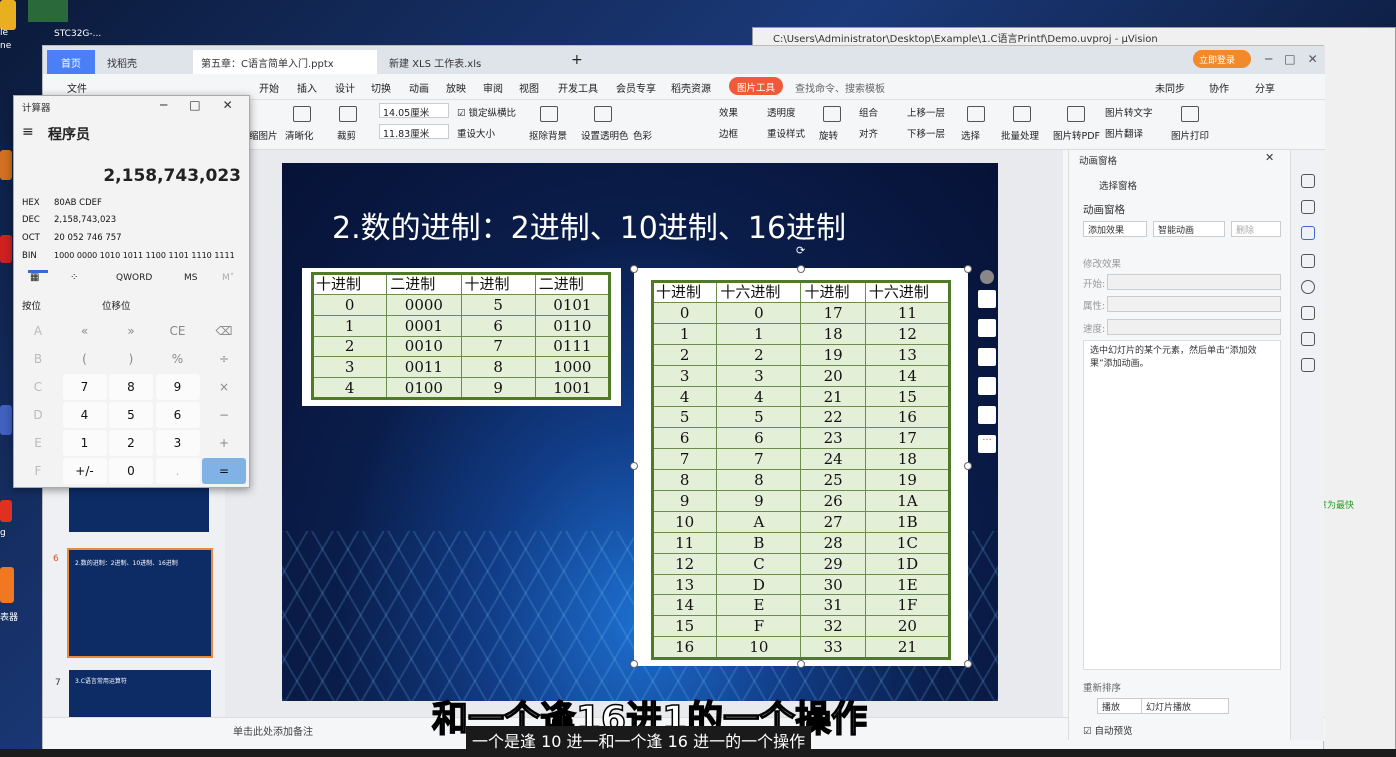 This screenshot has width=1396, height=757. What do you see at coordinates (987, 299) in the screenshot?
I see `layers-icon` at bounding box center [987, 299].